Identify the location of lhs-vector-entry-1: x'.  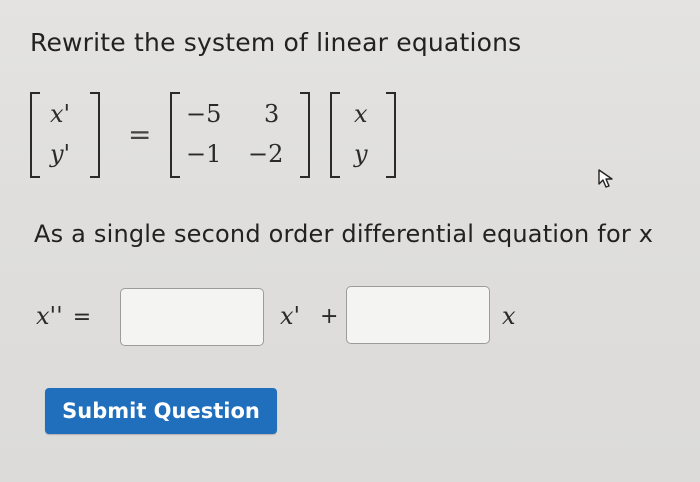
(60, 114).